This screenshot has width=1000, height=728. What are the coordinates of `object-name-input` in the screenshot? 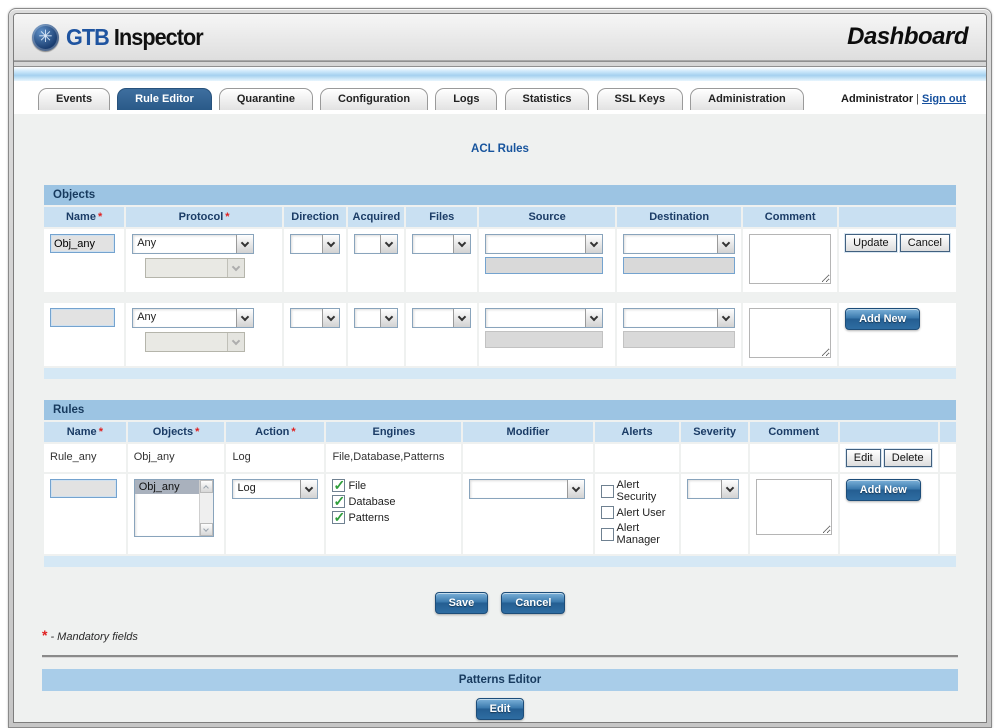 It's located at (83, 243).